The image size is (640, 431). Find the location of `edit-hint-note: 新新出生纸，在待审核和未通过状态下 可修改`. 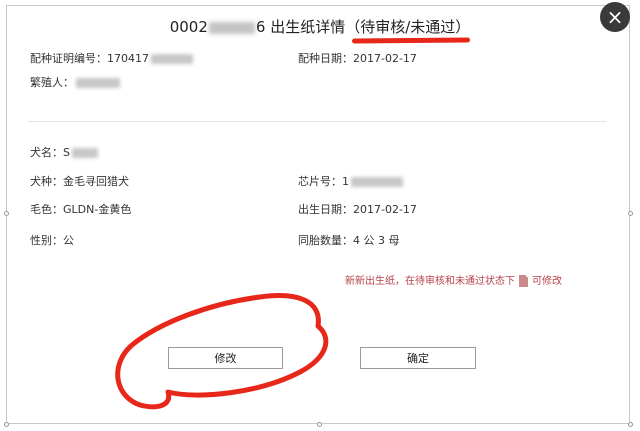

edit-hint-note: 新新出生纸，在待审核和未通过状态下 可修改 is located at coordinates (453, 279).